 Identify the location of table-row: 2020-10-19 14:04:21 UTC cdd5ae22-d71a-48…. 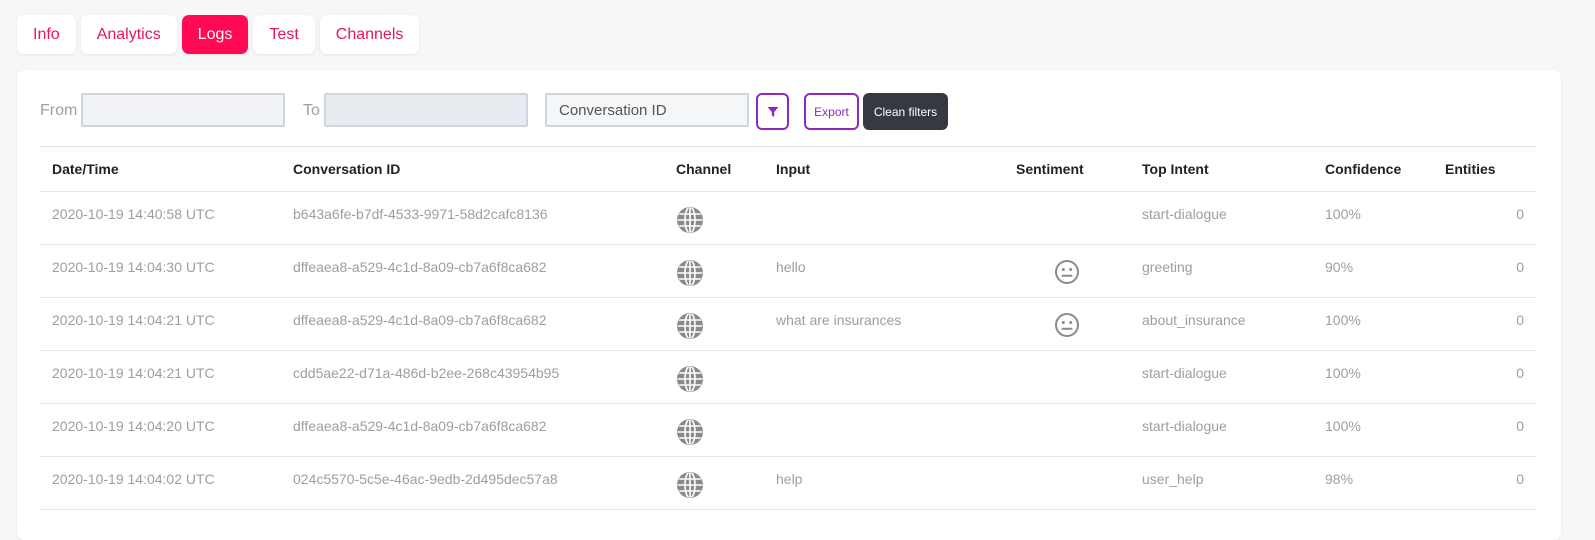
(788, 377).